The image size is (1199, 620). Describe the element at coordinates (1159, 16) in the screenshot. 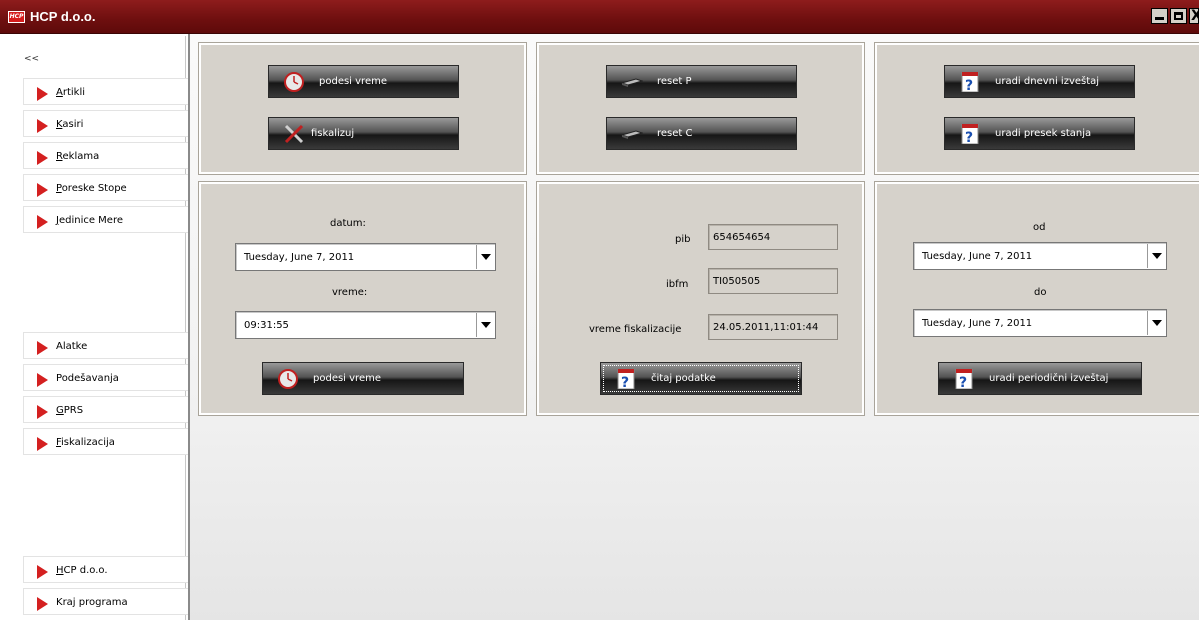

I see `minimize-icon` at that location.